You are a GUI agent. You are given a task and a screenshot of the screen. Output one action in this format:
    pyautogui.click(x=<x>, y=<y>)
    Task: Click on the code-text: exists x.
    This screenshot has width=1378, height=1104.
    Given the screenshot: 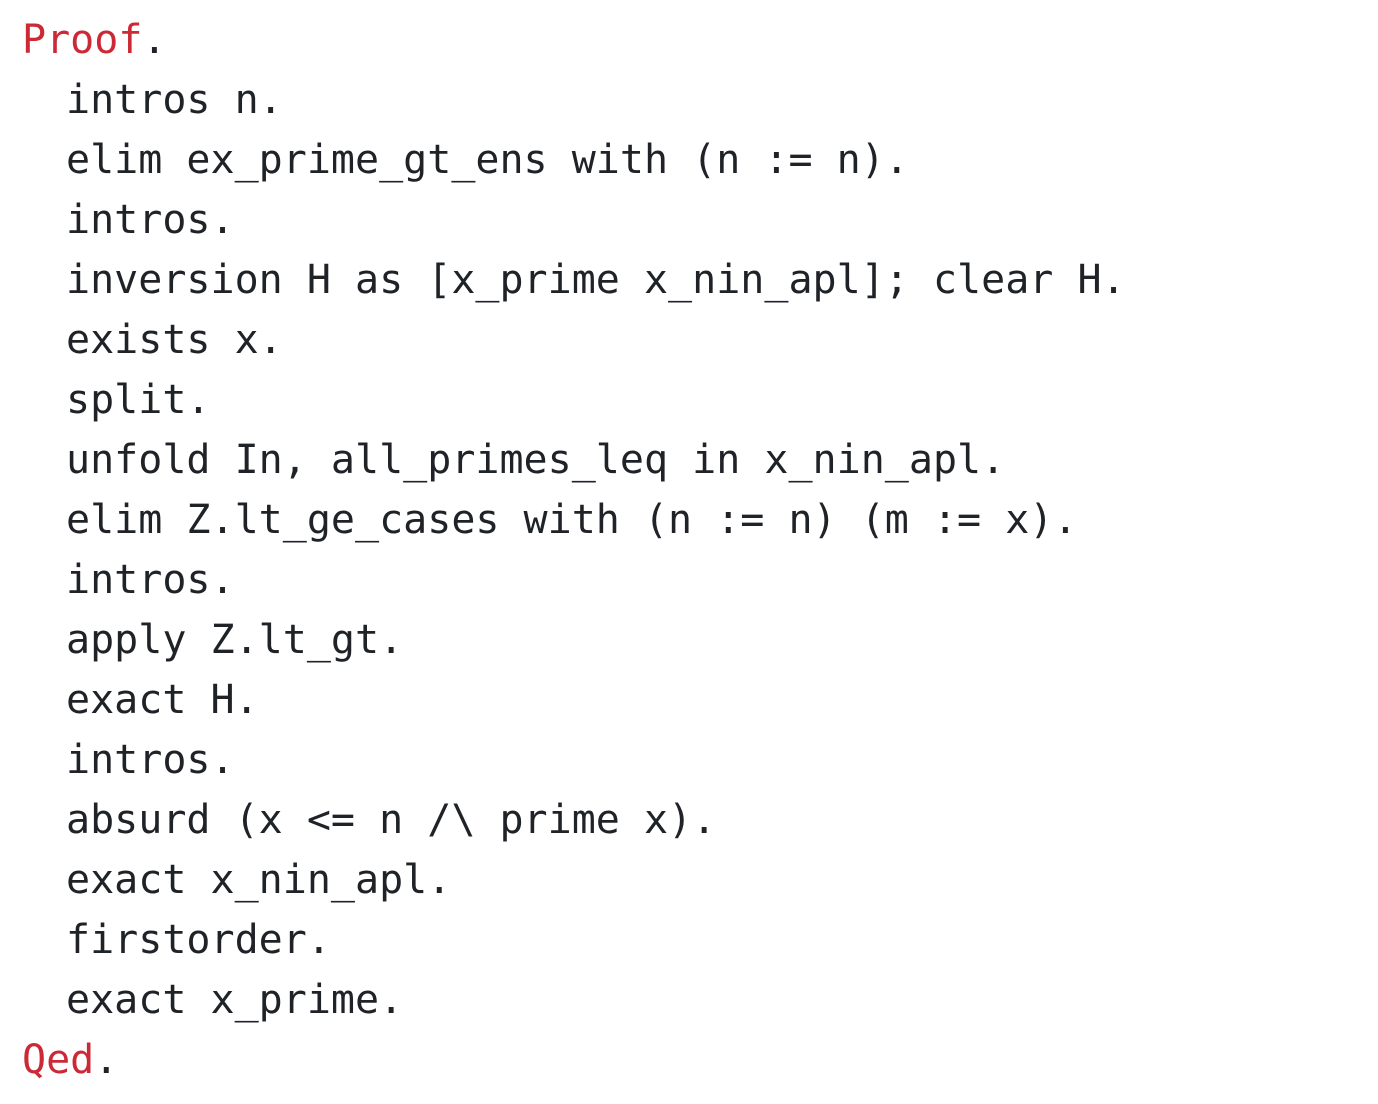 What is the action you would take?
    pyautogui.click(x=174, y=340)
    